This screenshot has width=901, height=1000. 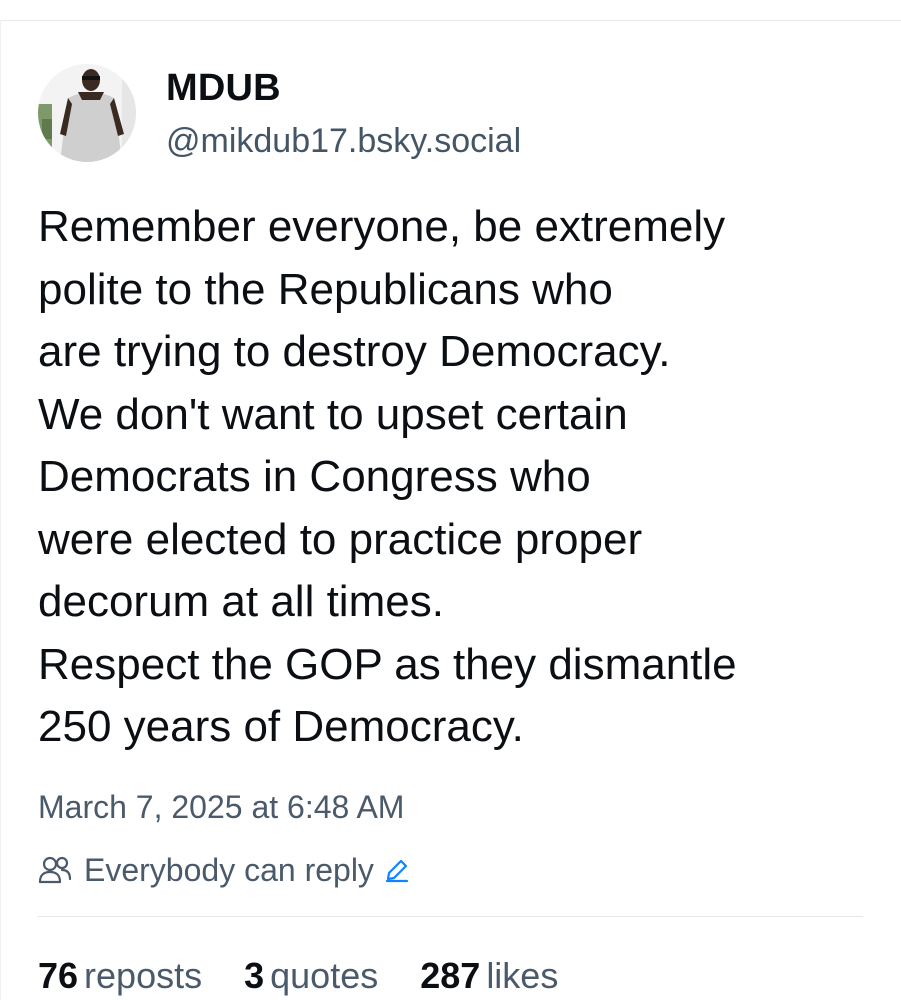 I want to click on profile-photo-icon, so click(x=87, y=113).